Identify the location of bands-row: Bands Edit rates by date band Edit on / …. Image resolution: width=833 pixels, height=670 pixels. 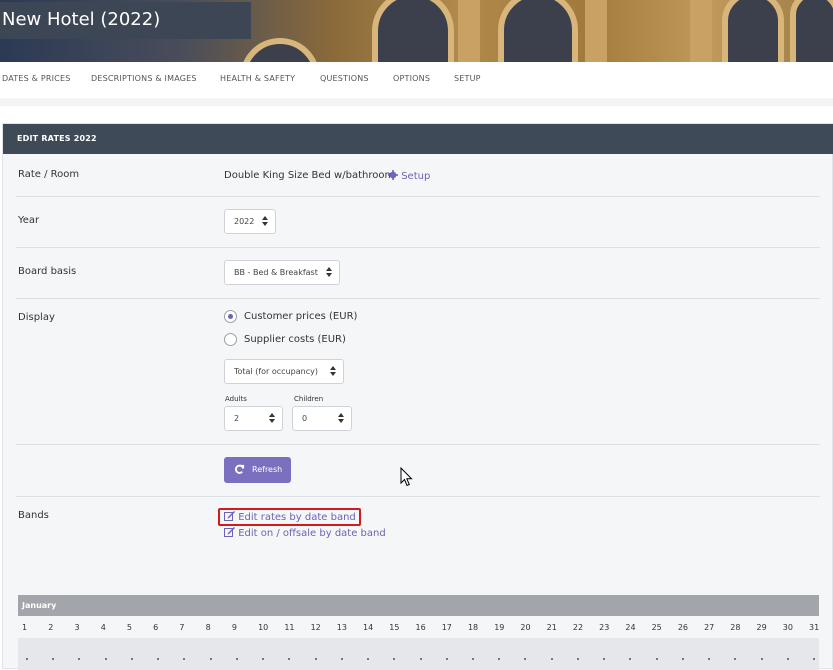
(418, 537).